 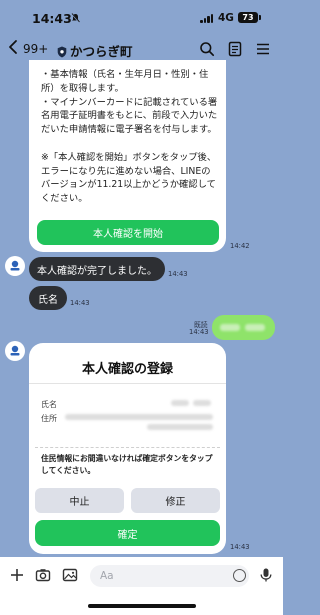 I want to click on divider, so click(x=127, y=383).